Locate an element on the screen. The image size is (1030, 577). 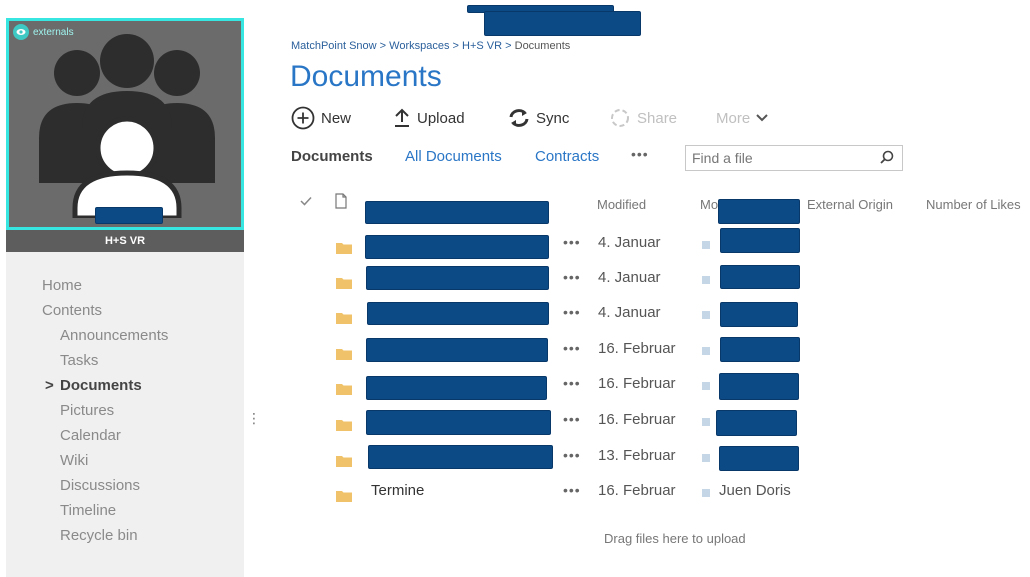
breadcrumb-current: Documents is located at coordinates (542, 46).